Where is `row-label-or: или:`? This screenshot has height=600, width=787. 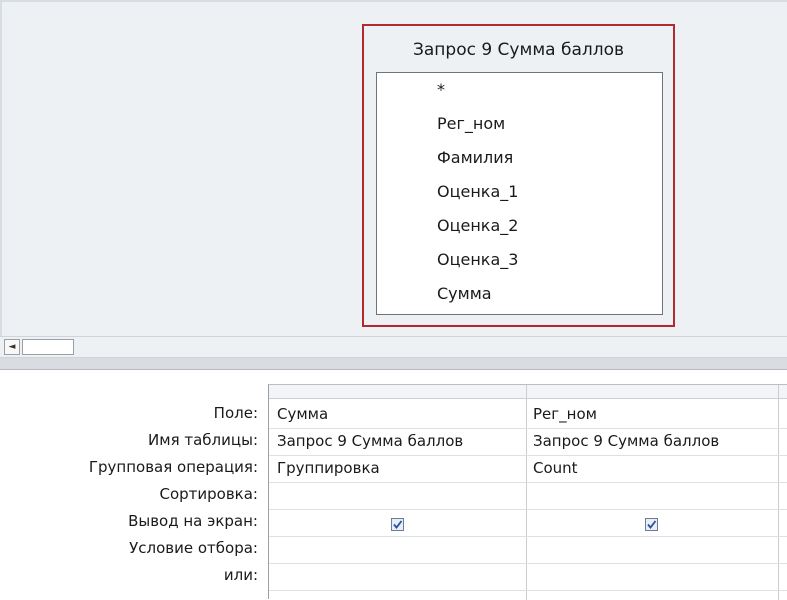
row-label-or: или: is located at coordinates (240, 575).